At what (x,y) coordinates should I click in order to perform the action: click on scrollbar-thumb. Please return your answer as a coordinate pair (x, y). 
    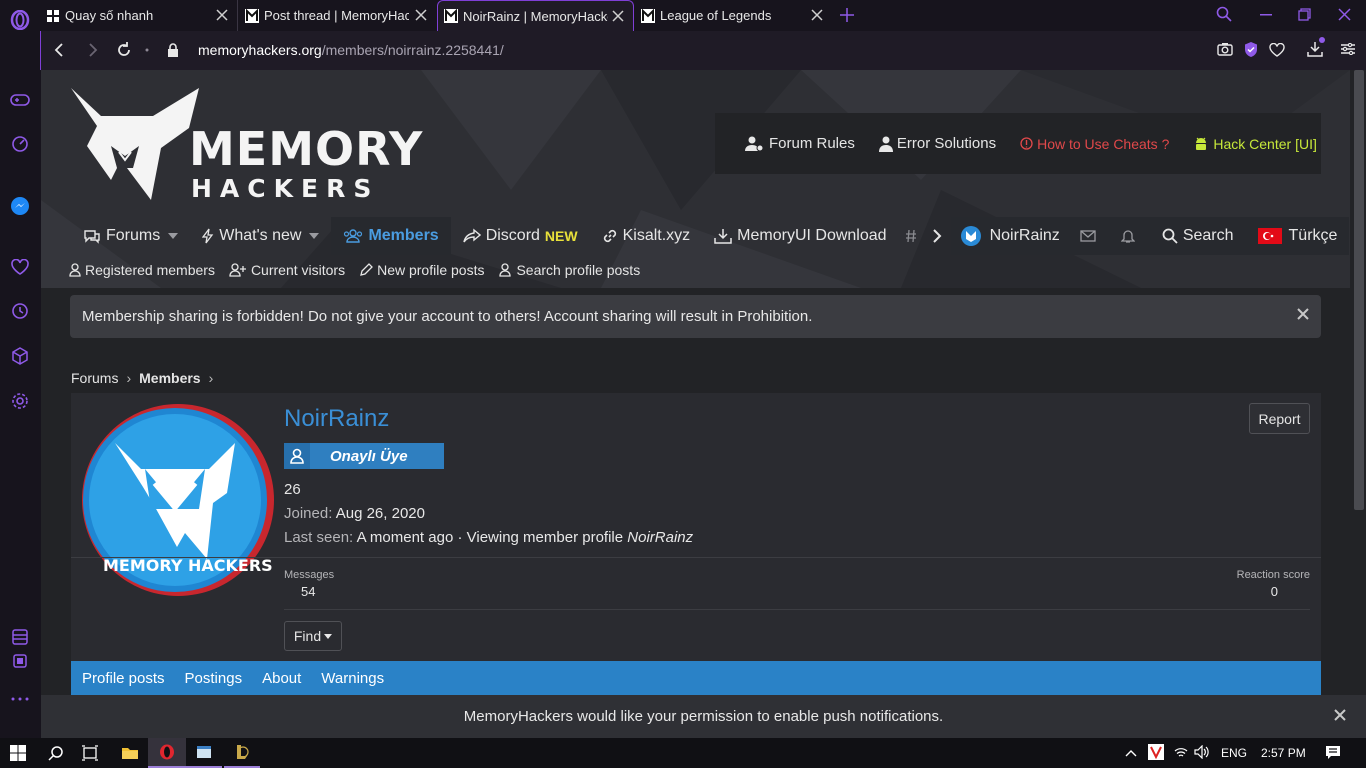
    Looking at the image, I should click on (1359, 290).